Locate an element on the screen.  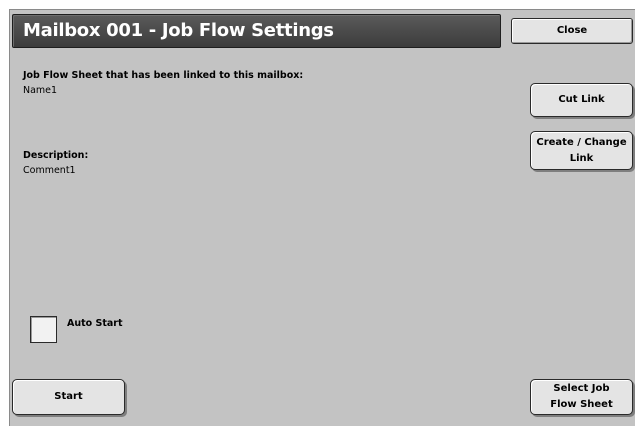
close-button-label: Close is located at coordinates (572, 30).